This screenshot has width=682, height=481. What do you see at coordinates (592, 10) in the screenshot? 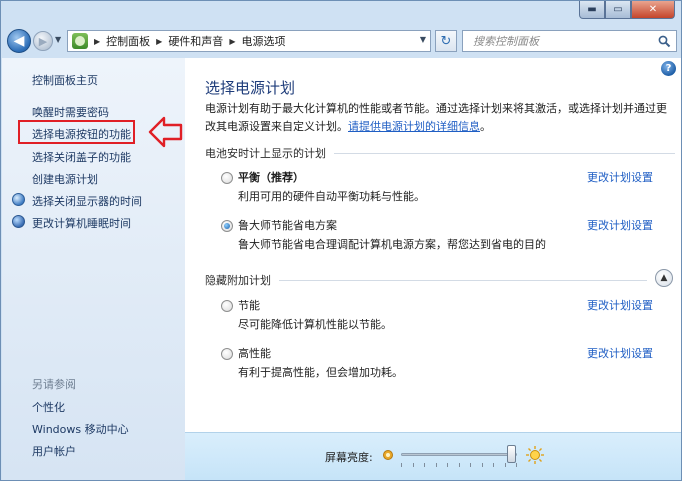
I see `minimize-button: ▬` at bounding box center [592, 10].